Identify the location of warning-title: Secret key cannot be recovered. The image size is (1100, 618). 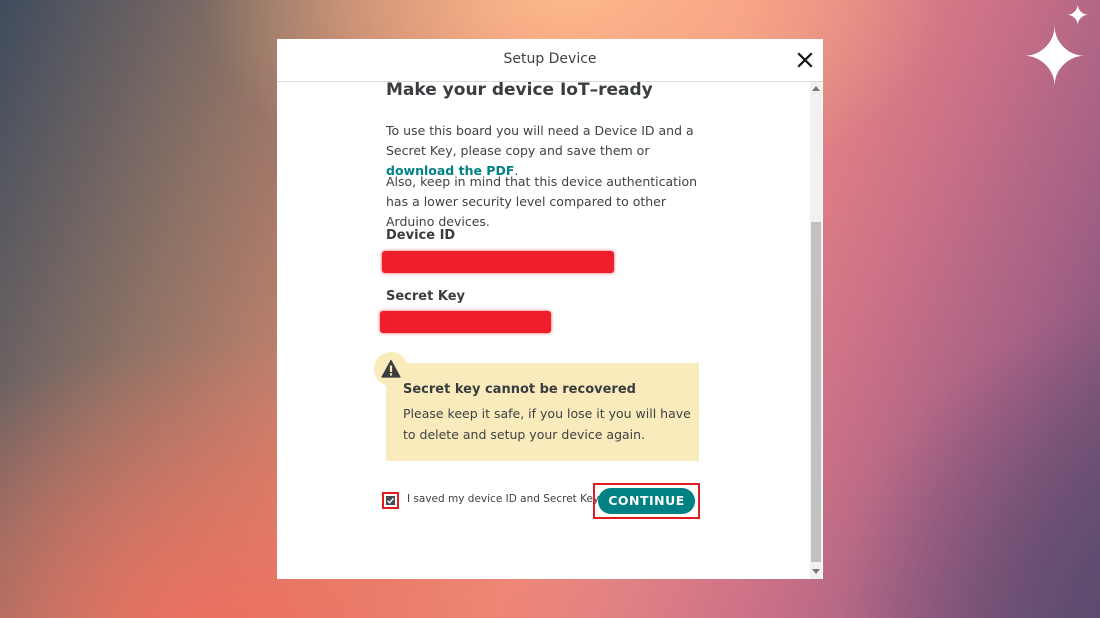
(519, 389).